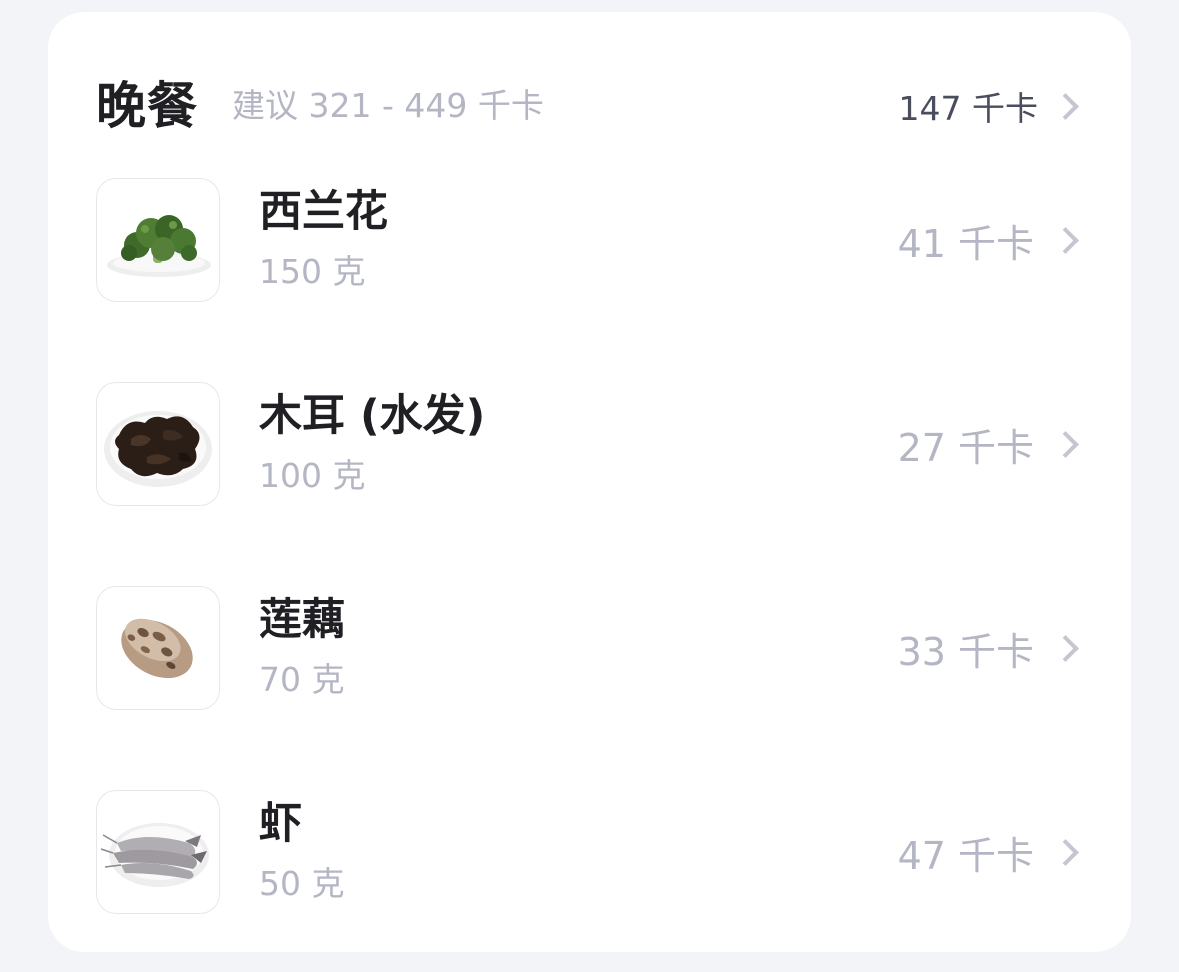 Image resolution: width=1179 pixels, height=972 pixels. What do you see at coordinates (968, 108) in the screenshot?
I see `meal-total-kcal: 147 千卡` at bounding box center [968, 108].